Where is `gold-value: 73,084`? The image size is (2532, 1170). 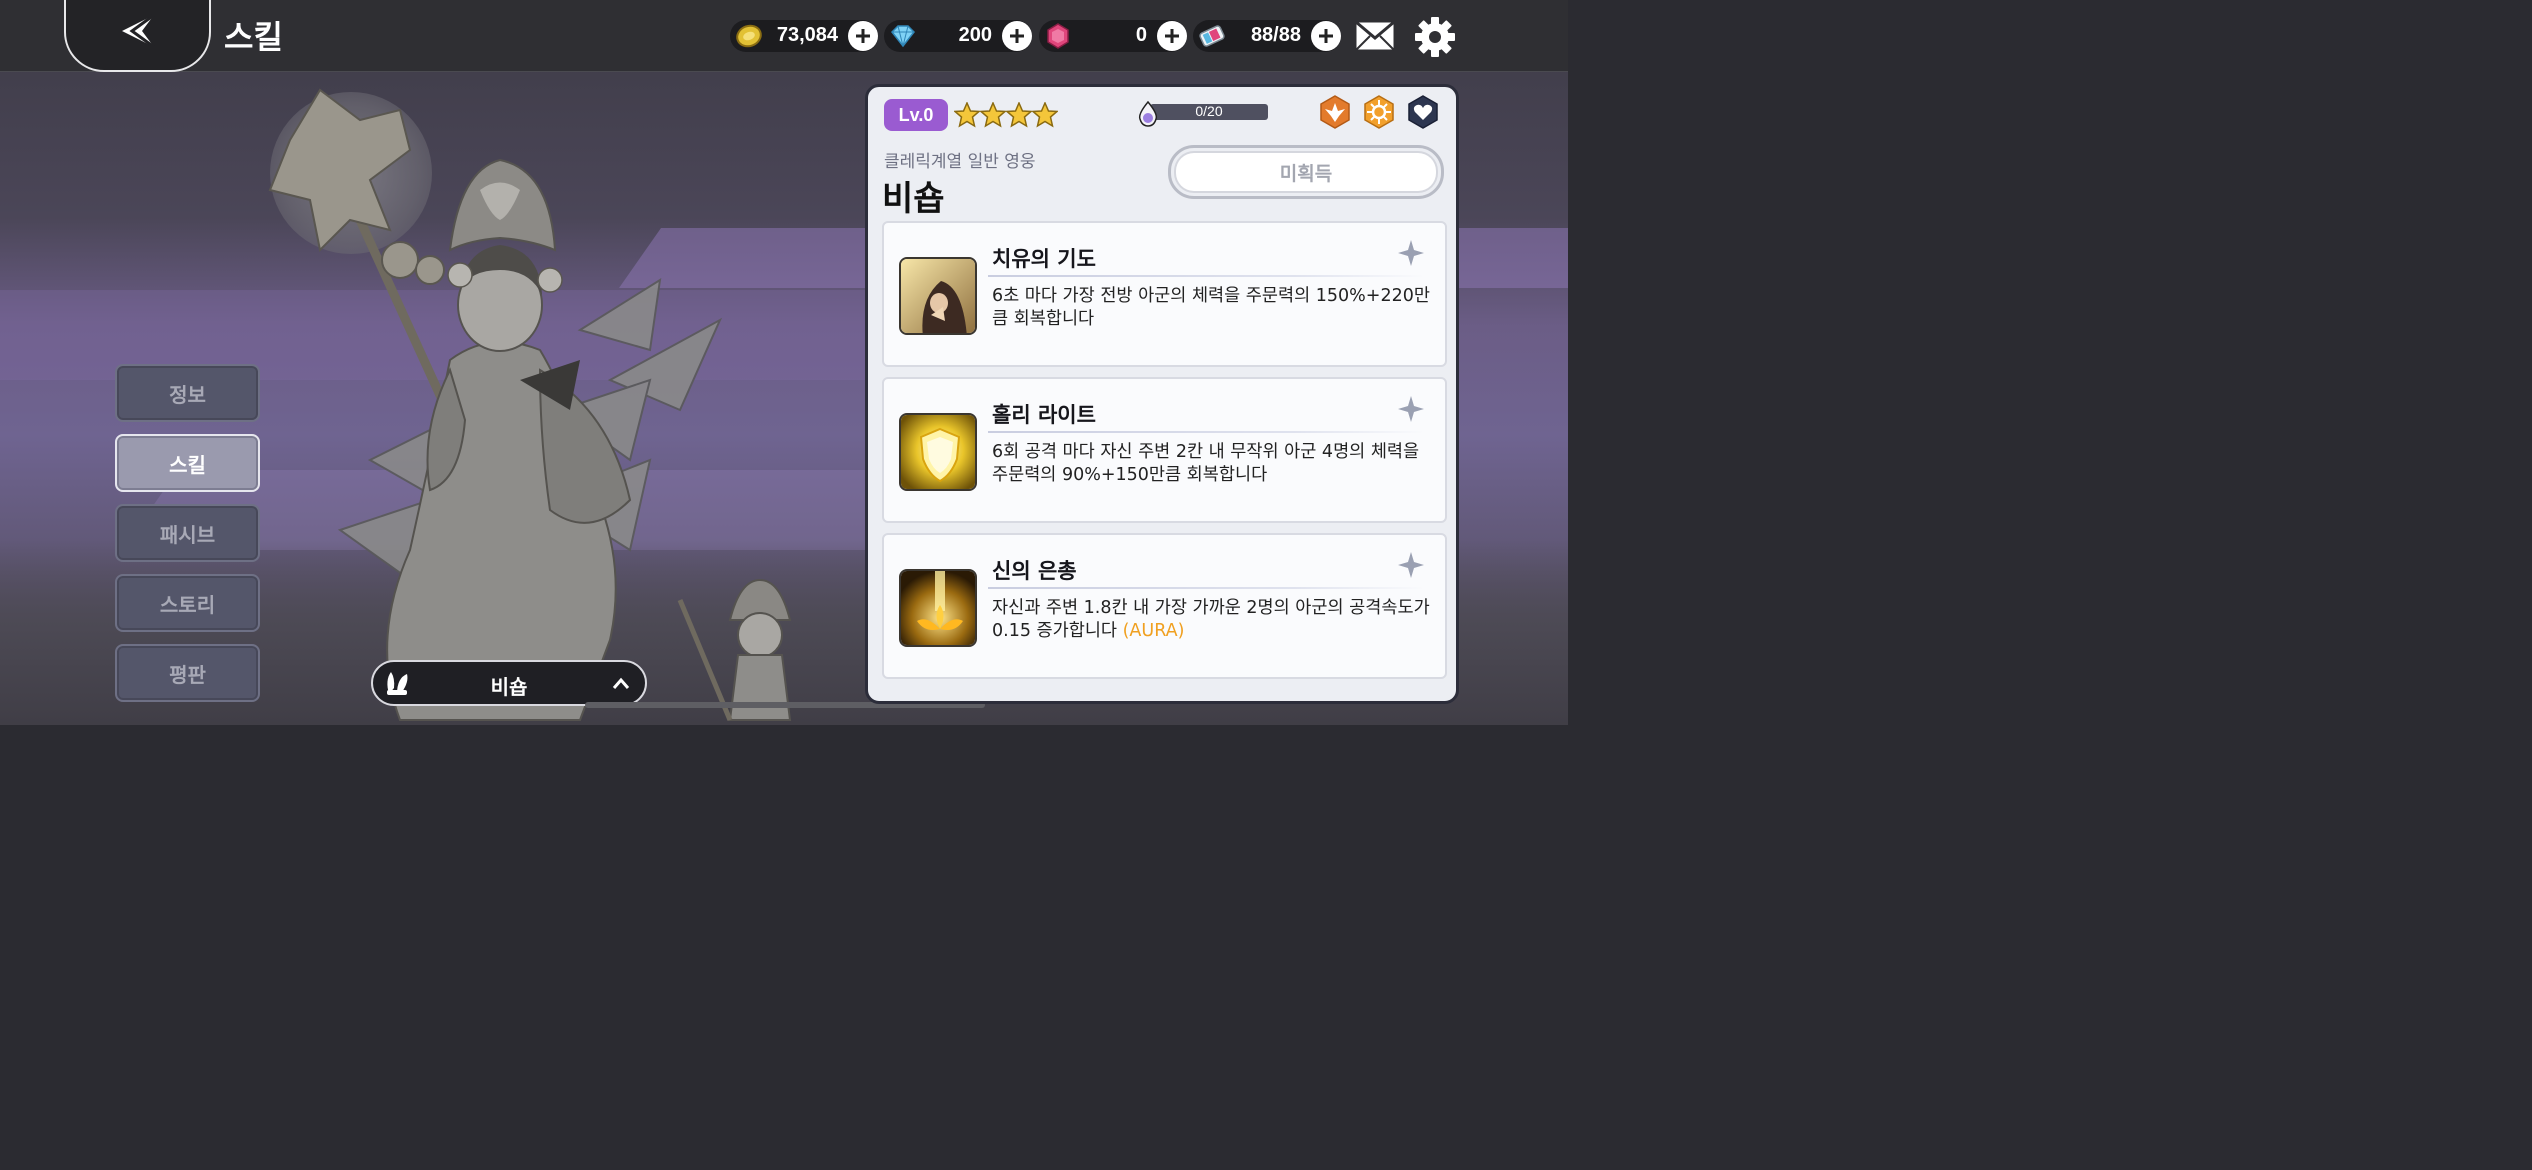
gold-value: 73,084 is located at coordinates (807, 35).